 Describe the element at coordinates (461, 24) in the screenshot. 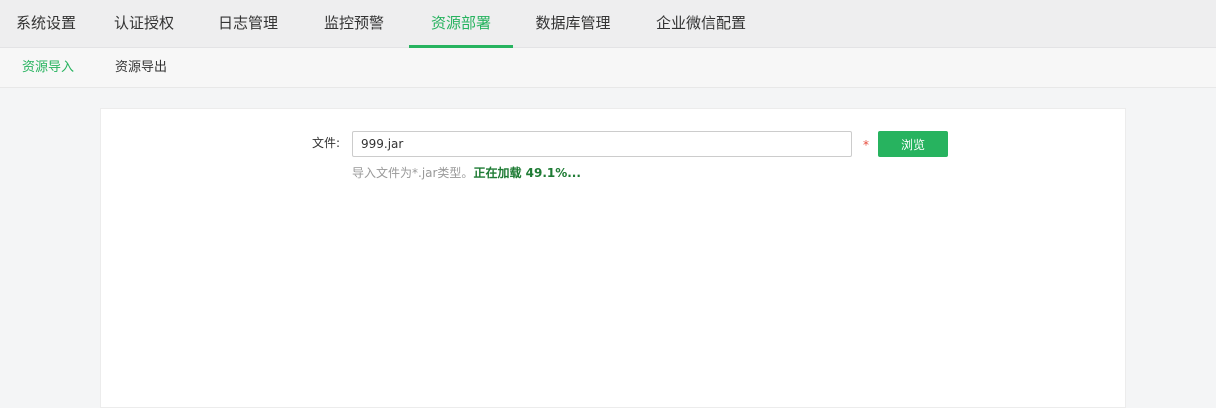

I see `tab-resource-deploy: 资源部署` at that location.